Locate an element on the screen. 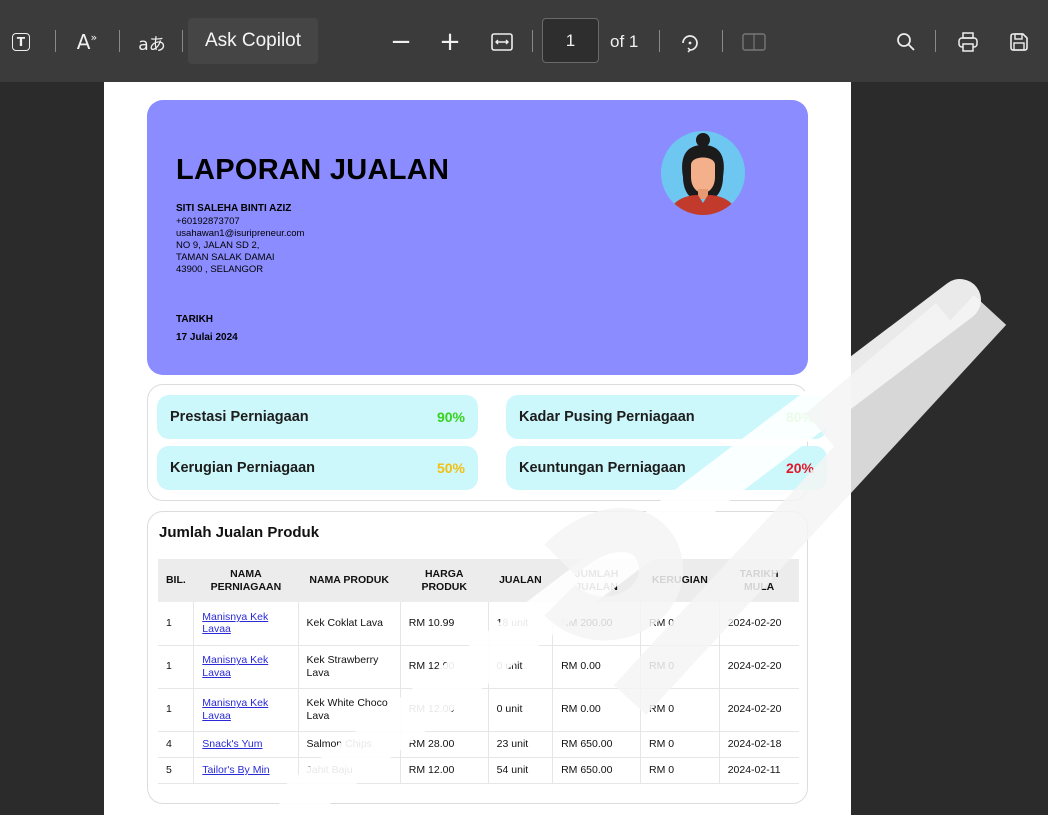 The image size is (1048, 815). zoom-out-icon: − is located at coordinates (401, 42).